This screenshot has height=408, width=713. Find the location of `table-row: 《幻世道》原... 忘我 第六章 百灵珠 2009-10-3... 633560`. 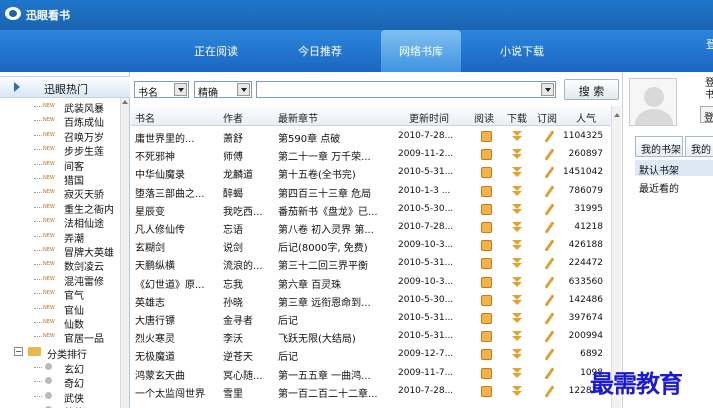

table-row: 《幻世道》原... 忘我 第六章 百灵珠 2009-10-3... 633560 is located at coordinates (371, 282).